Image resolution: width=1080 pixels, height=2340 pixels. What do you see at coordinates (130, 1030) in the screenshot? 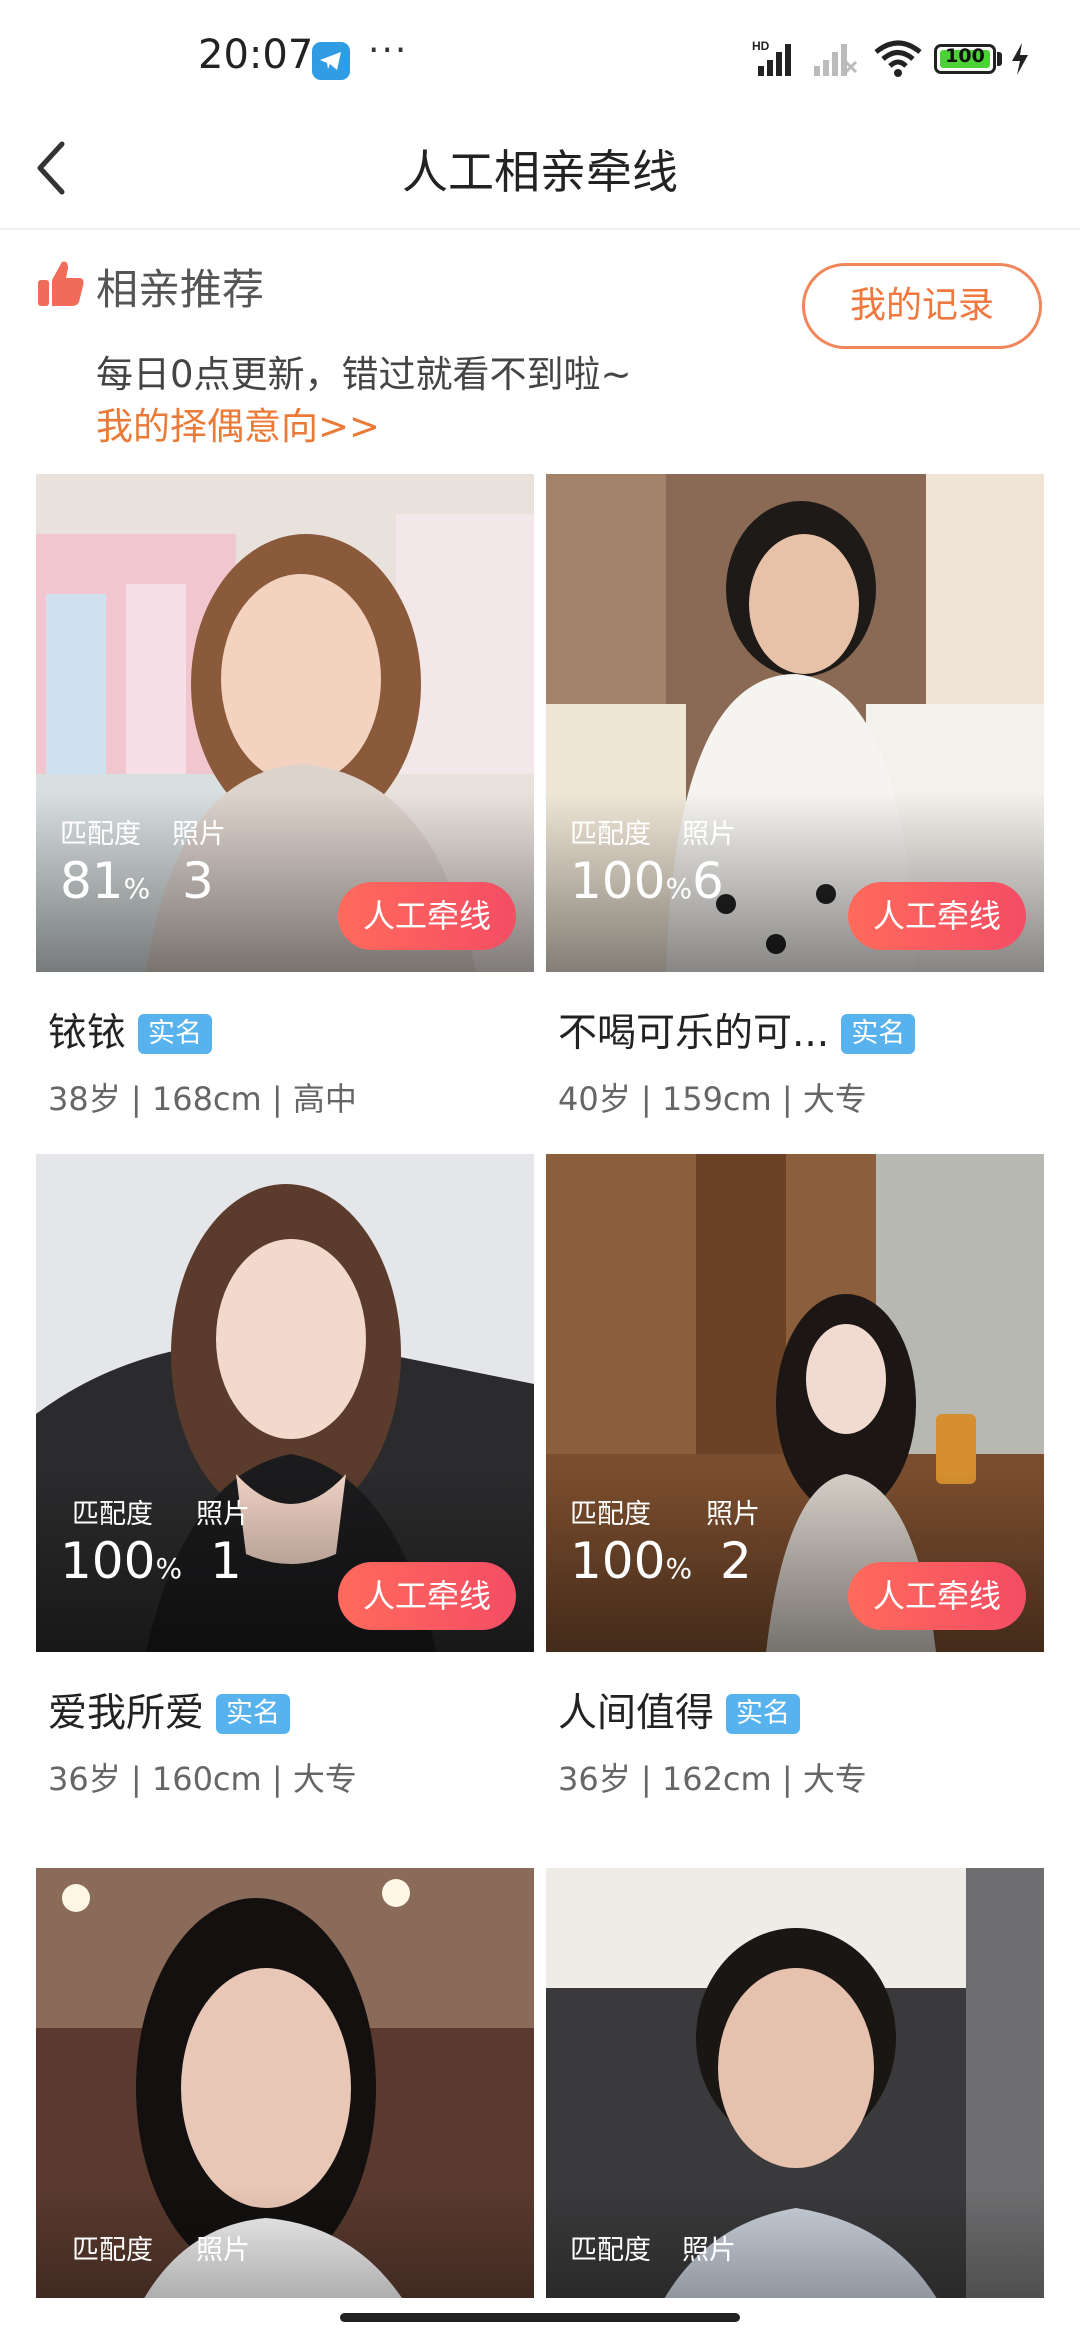
I see `profile-name: 铱铱 实名` at bounding box center [130, 1030].